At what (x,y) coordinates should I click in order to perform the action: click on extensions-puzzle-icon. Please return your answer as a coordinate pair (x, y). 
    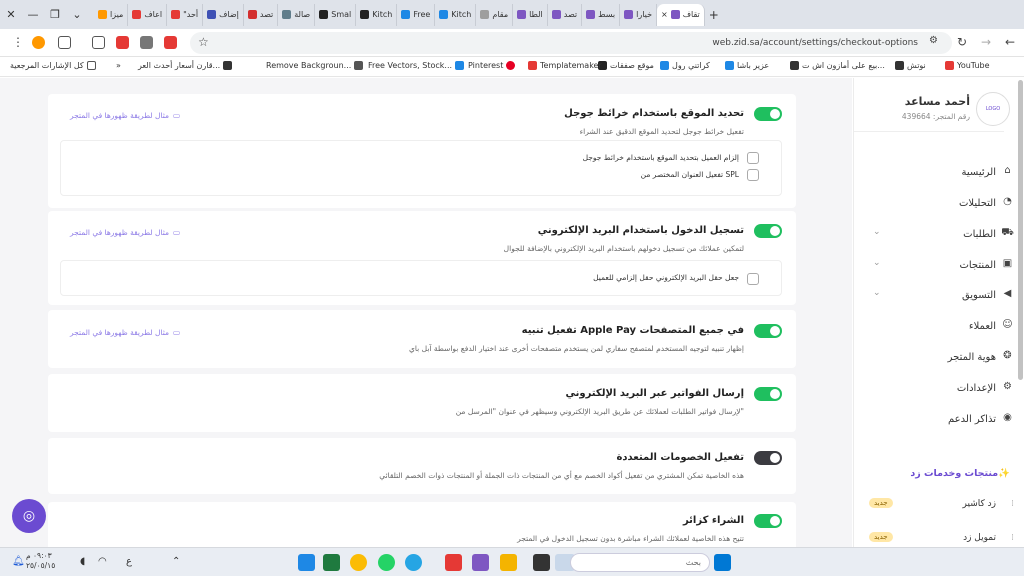
    Looking at the image, I should click on (98, 42).